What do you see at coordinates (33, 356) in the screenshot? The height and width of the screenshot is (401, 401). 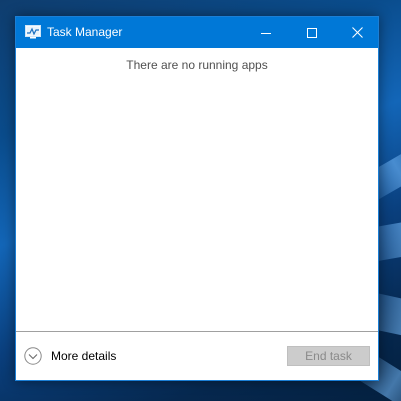 I see `chevron-down-circle-icon` at bounding box center [33, 356].